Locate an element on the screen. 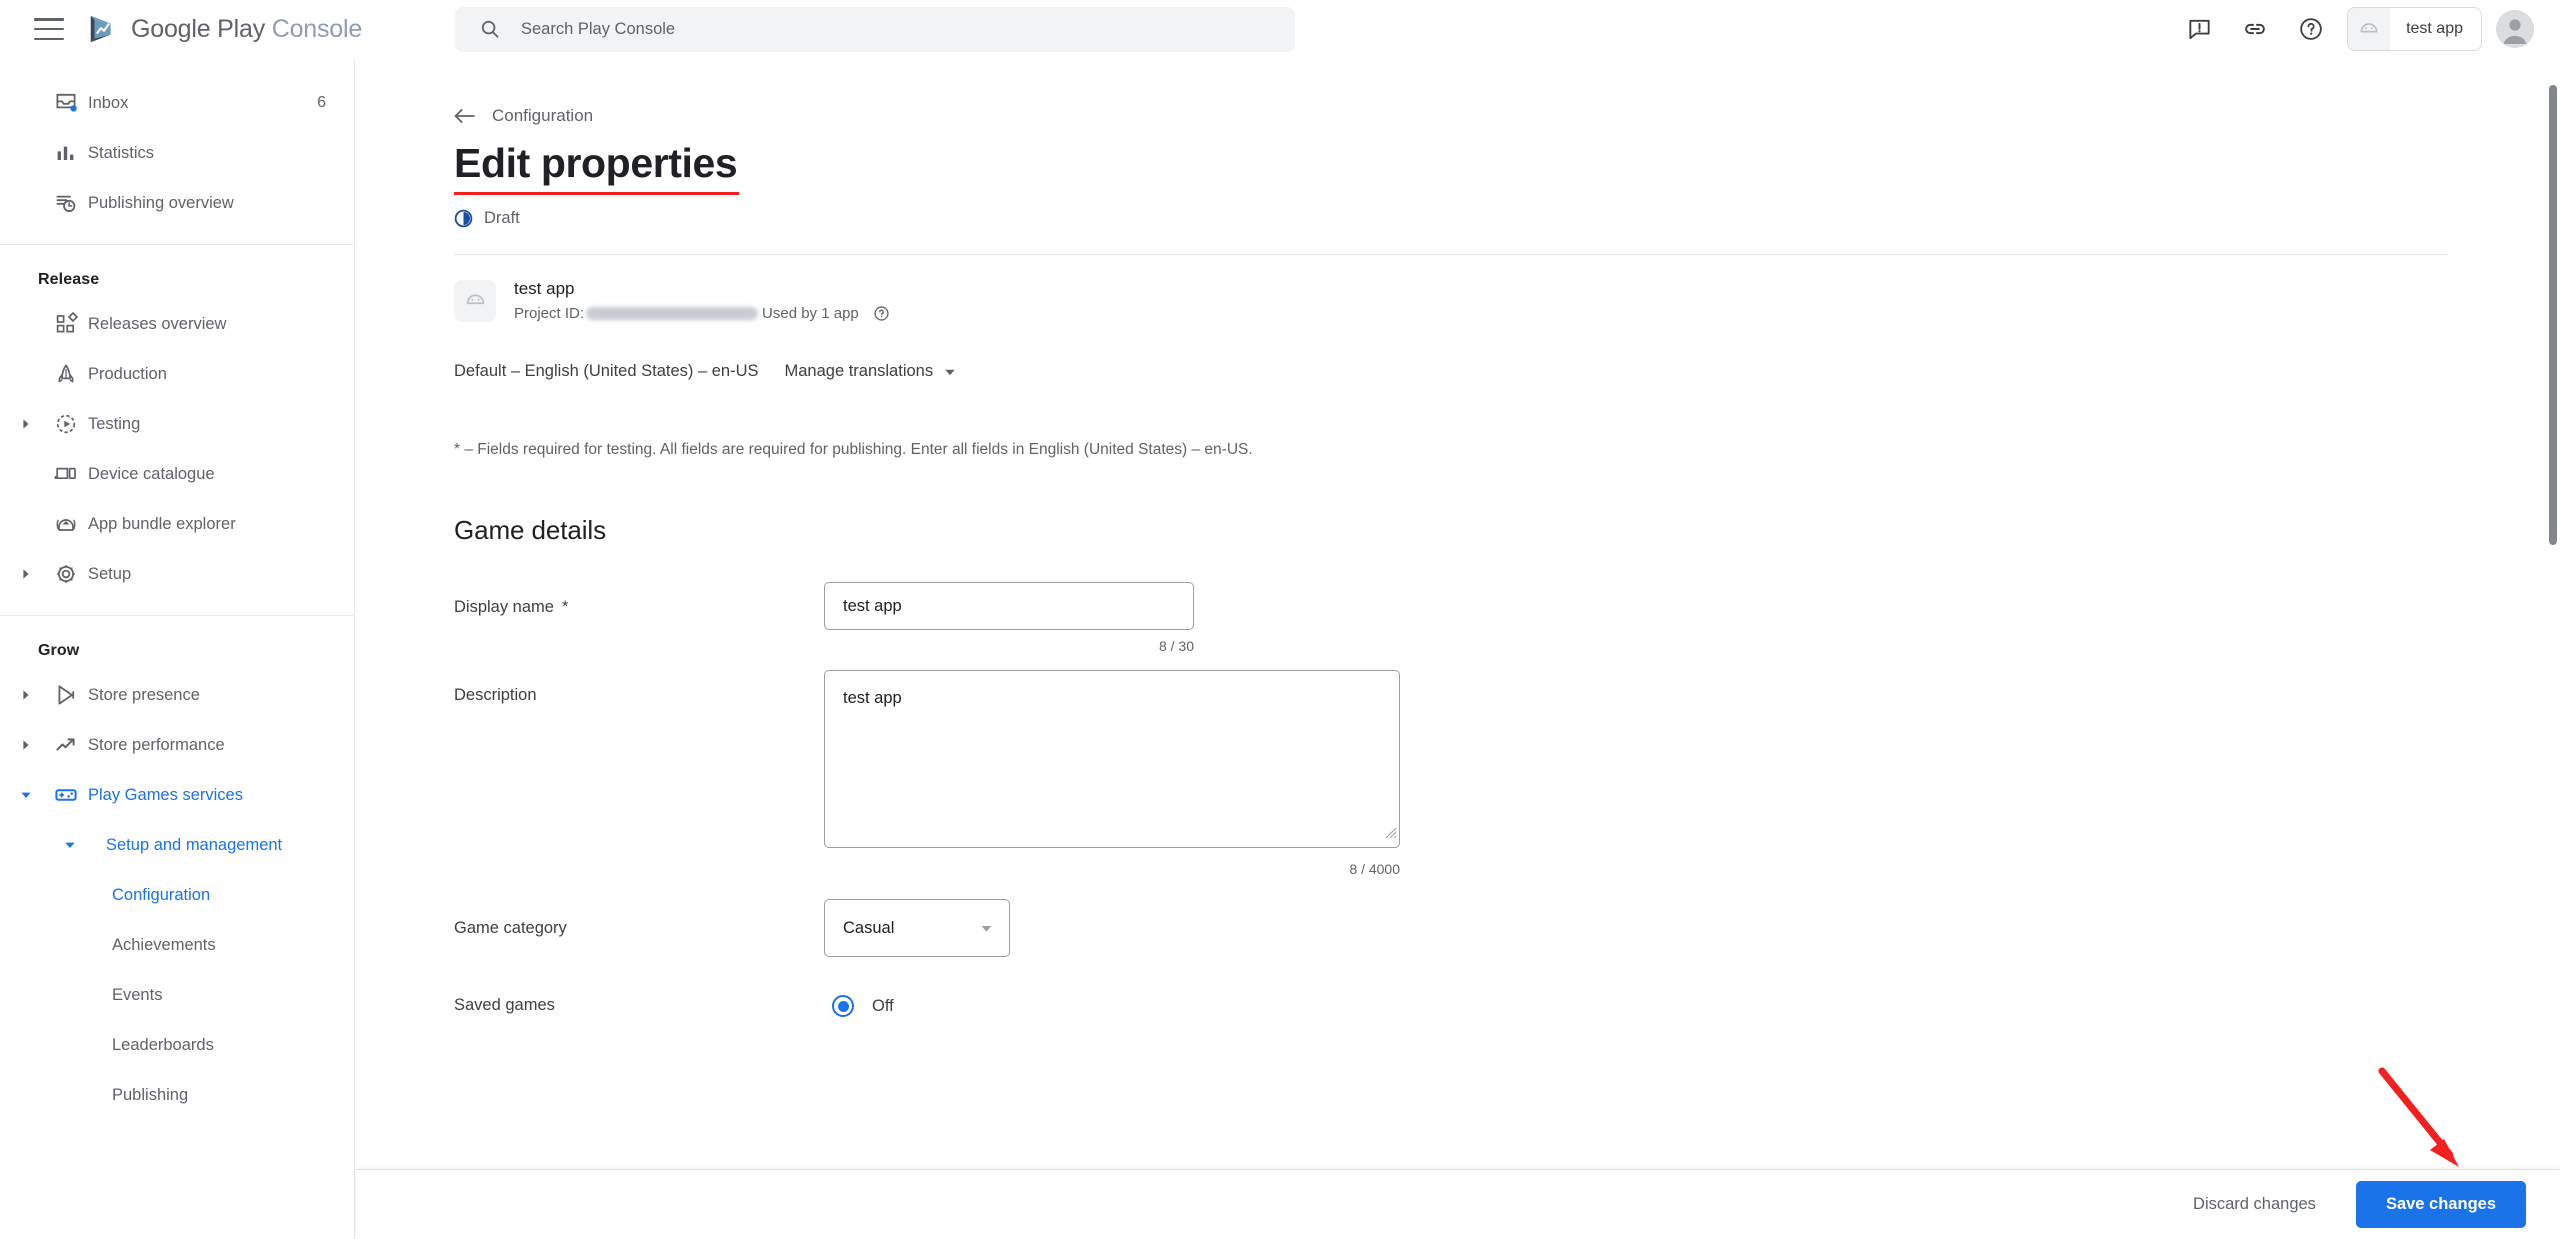 Image resolution: width=2560 pixels, height=1239 pixels. display-name-control: 8 / 30 is located at coordinates (1009, 618).